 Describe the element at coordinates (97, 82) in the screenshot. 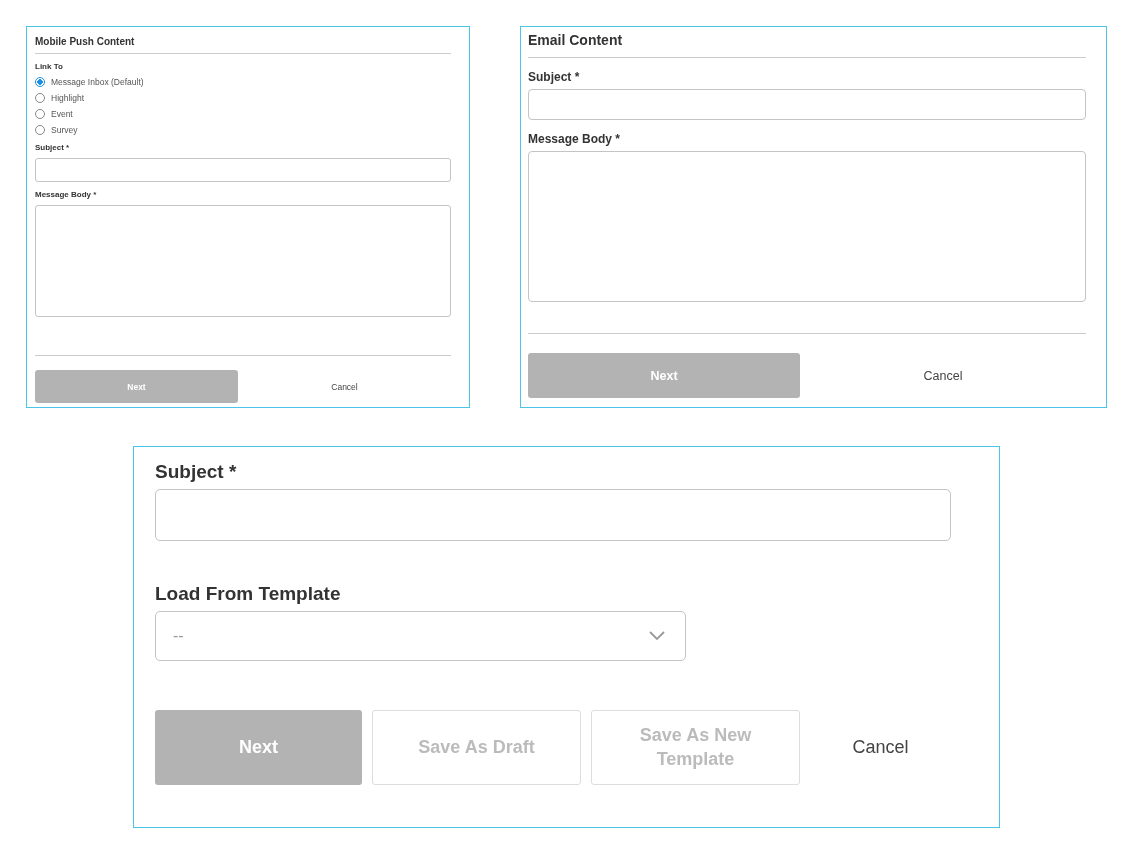

I see `radio-label: Message Inbox (Default)` at that location.